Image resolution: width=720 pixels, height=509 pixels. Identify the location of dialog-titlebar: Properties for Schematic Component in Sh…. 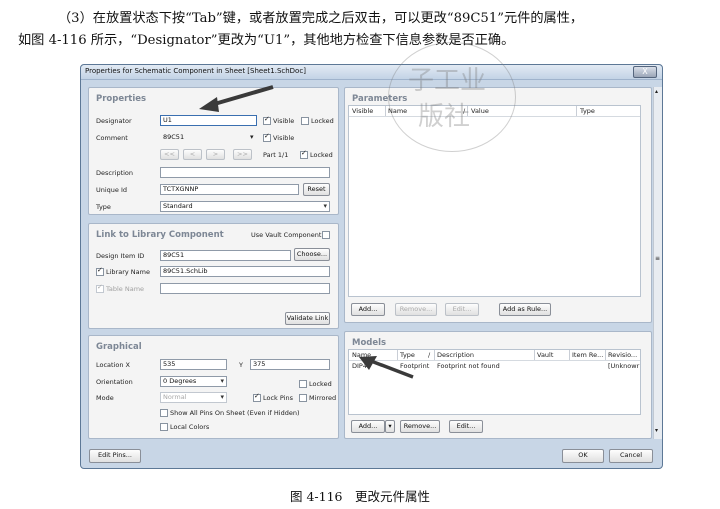
(371, 72).